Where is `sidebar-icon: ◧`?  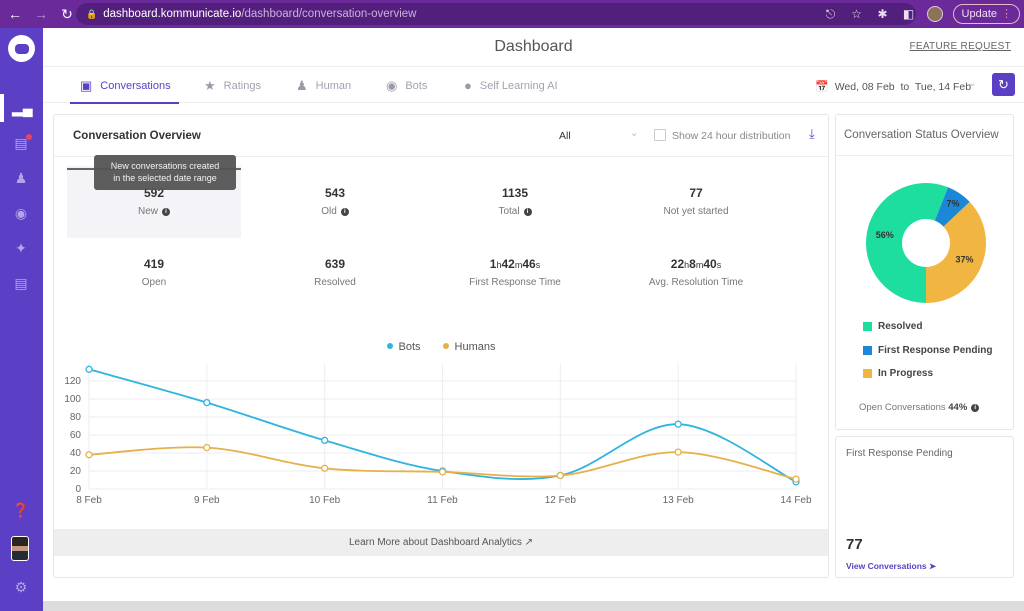 sidebar-icon: ◧ is located at coordinates (909, 14).